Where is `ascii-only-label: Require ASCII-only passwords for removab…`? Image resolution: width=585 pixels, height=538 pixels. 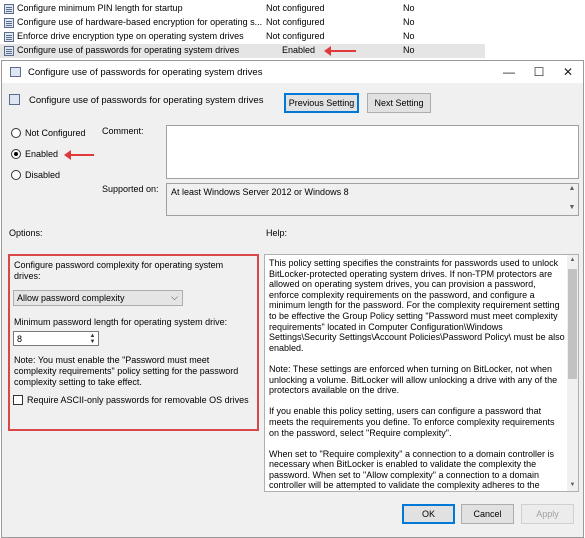 ascii-only-label: Require ASCII-only passwords for removab… is located at coordinates (138, 400).